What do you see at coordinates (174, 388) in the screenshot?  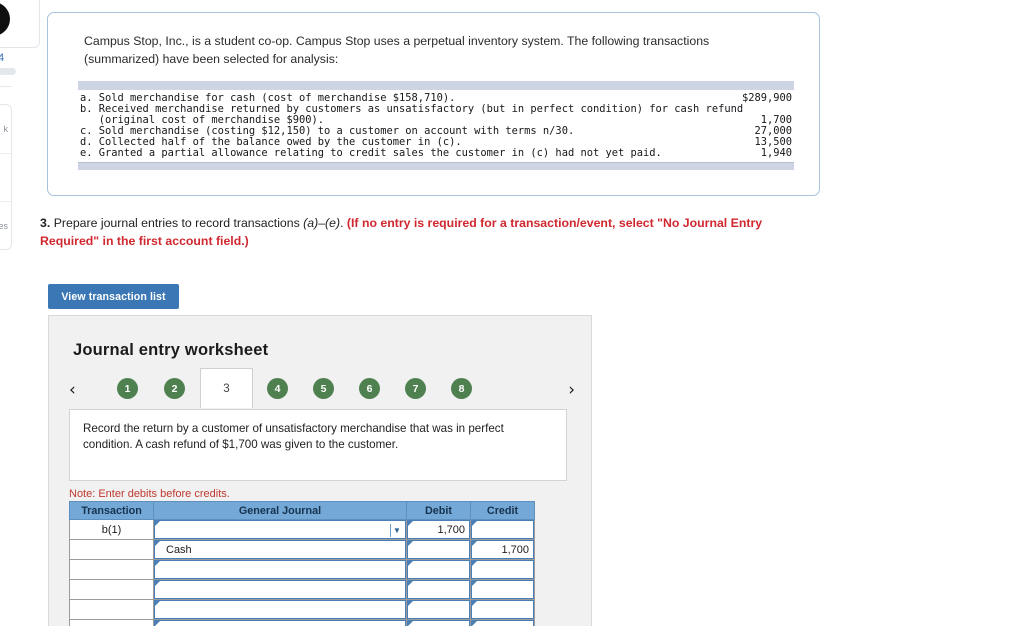 I see `pager-page-2: 2` at bounding box center [174, 388].